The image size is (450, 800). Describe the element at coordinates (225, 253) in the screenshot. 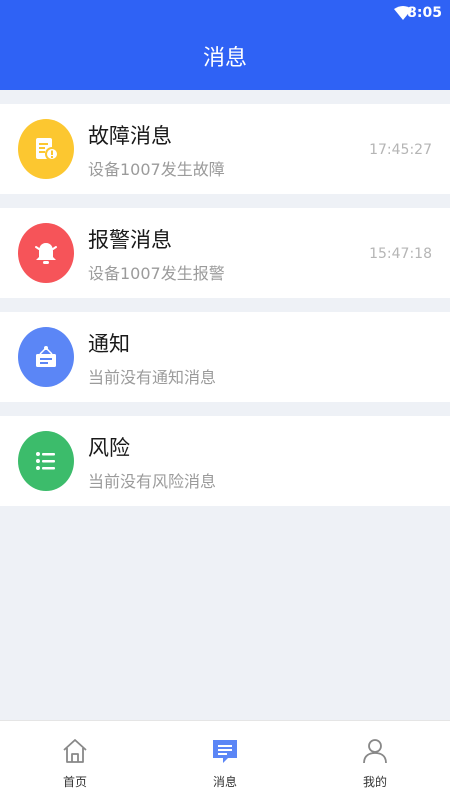

I see `message-item-alarm: 报警消息 设备1007发生报警 15:47:18` at that location.